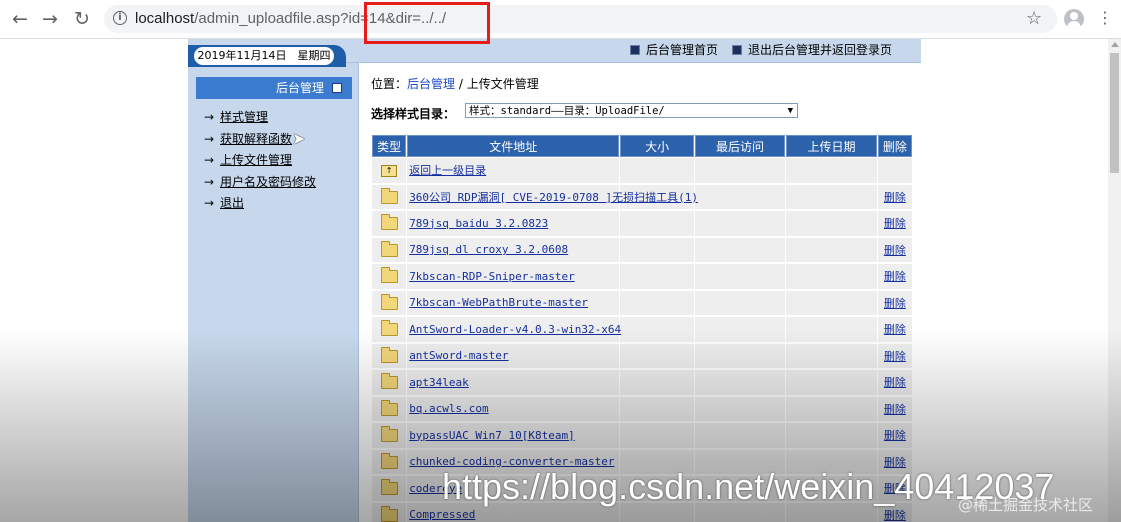 Image resolution: width=1121 pixels, height=522 pixels. What do you see at coordinates (232, 203) in the screenshot?
I see `sidebar-item-label: 退出` at bounding box center [232, 203].